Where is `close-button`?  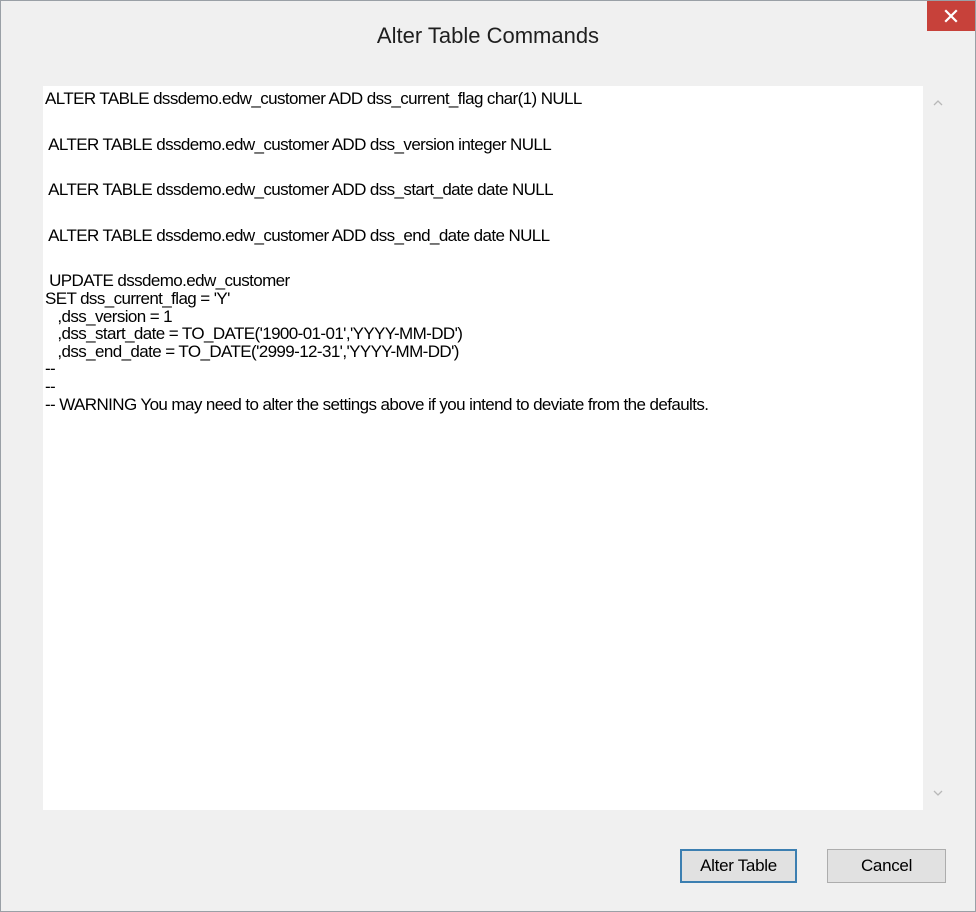
close-button is located at coordinates (951, 16).